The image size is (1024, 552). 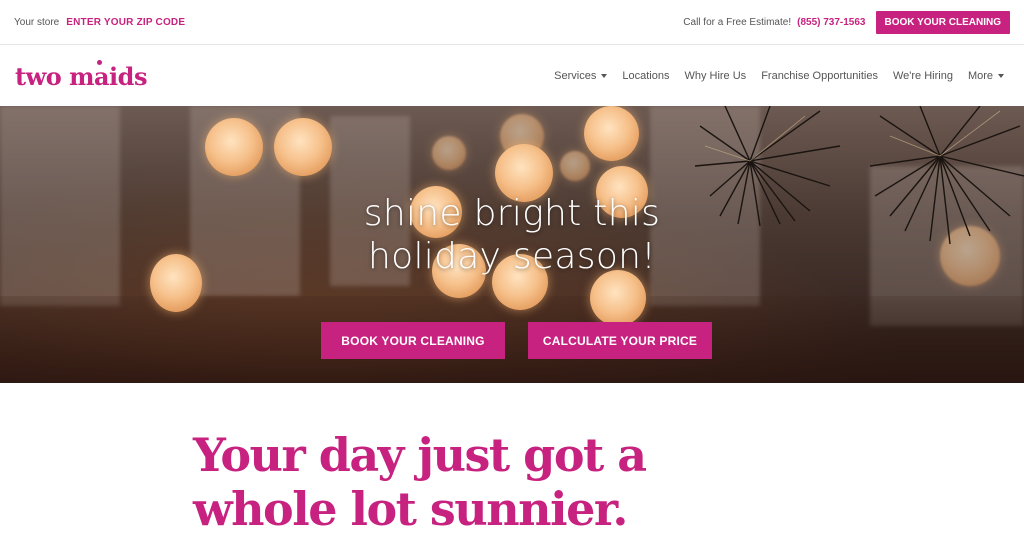 I want to click on nav-item-label: We're Hiring, so click(x=922, y=76).